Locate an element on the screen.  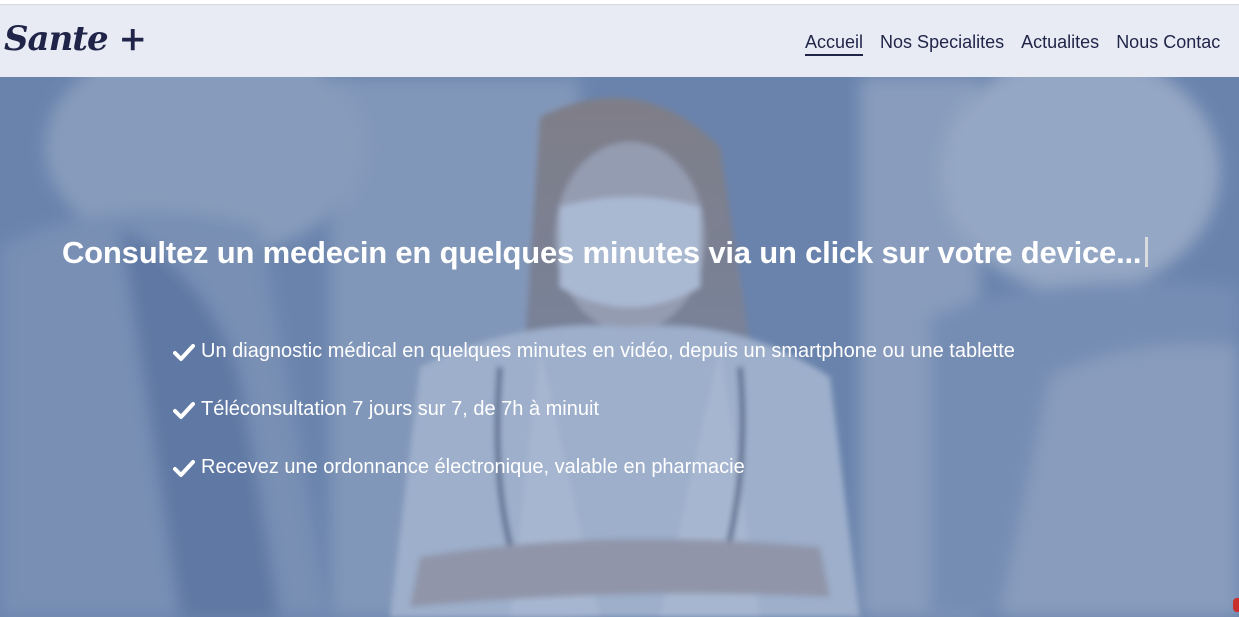
nav-link-specialites: Nos Specialites is located at coordinates (942, 42).